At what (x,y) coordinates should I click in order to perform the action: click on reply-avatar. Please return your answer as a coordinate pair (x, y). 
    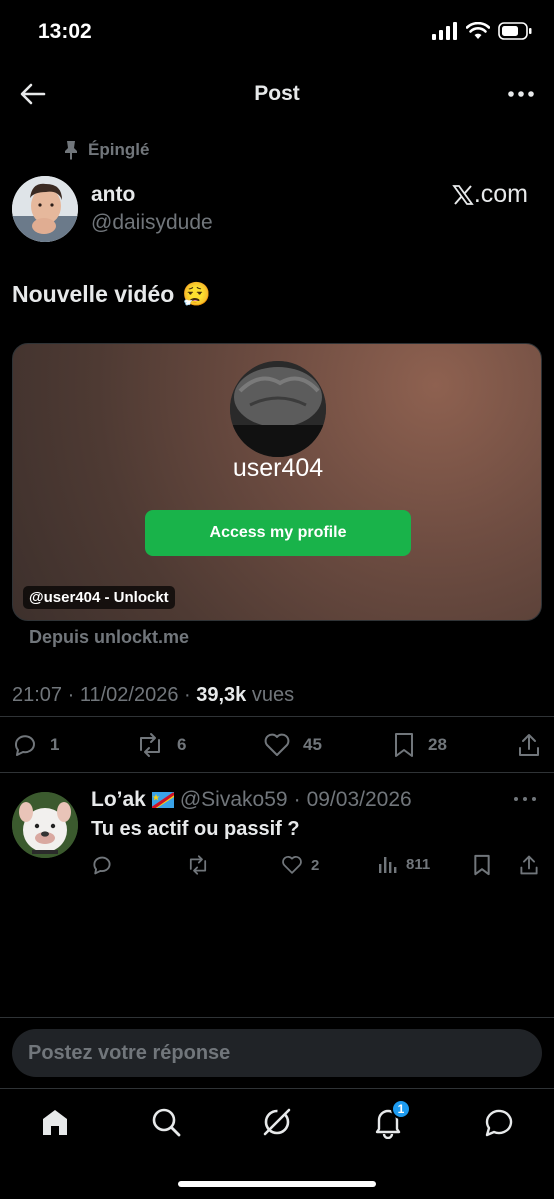
    Looking at the image, I should click on (45, 825).